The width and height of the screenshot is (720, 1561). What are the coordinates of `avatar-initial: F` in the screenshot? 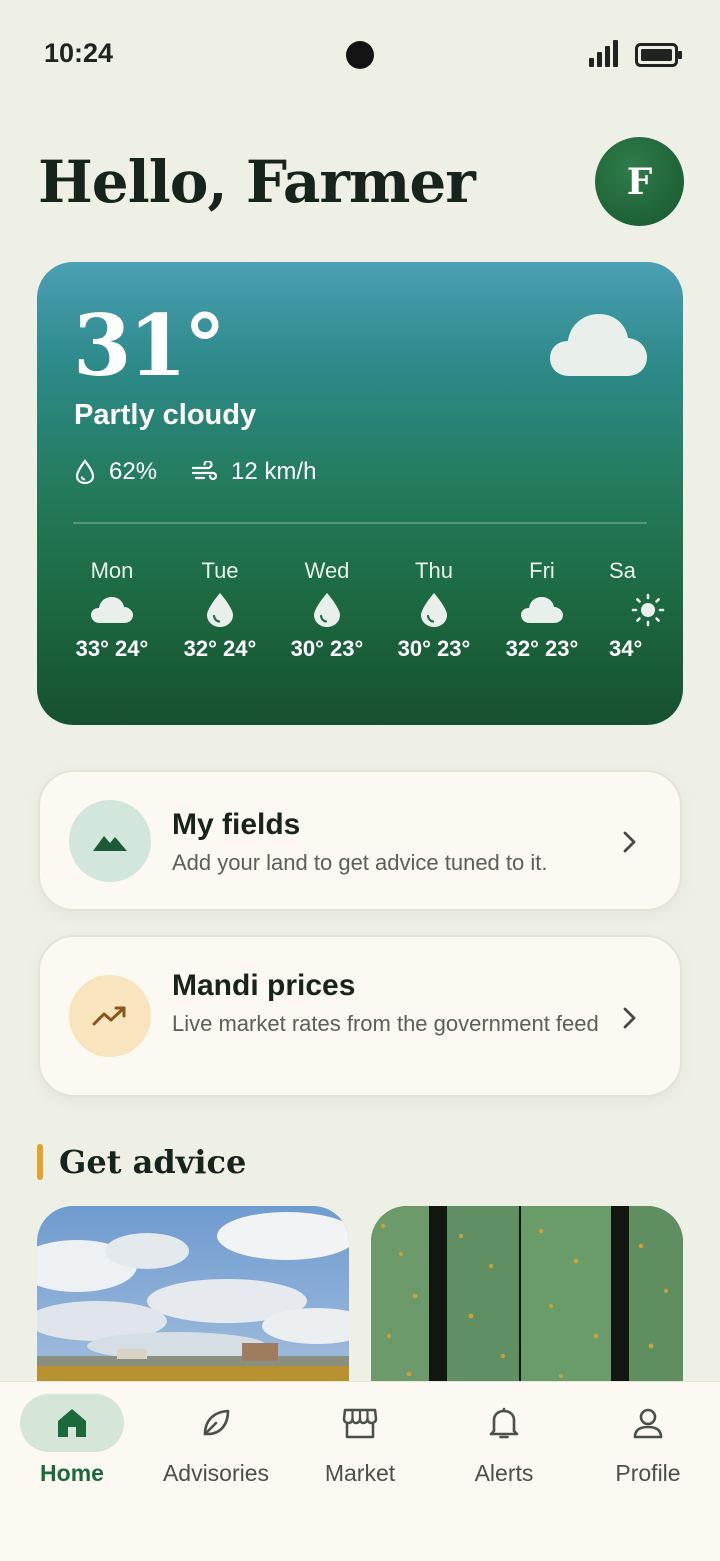 It's located at (639, 181).